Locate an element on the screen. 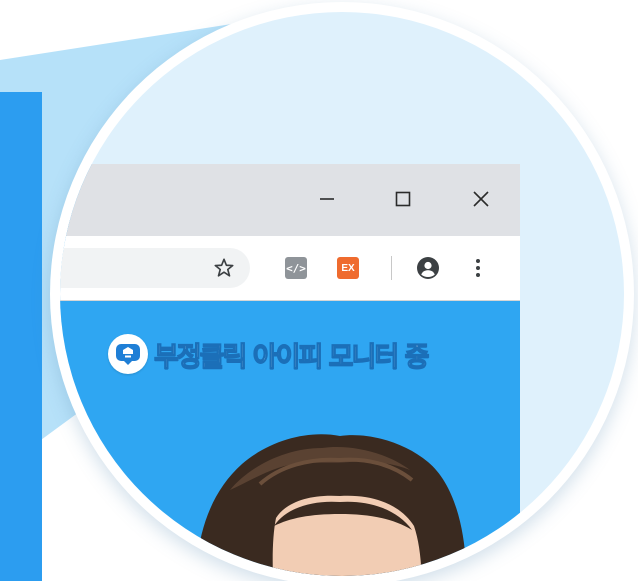 This screenshot has height=581, width=638. minimize-button is located at coordinates (327, 199).